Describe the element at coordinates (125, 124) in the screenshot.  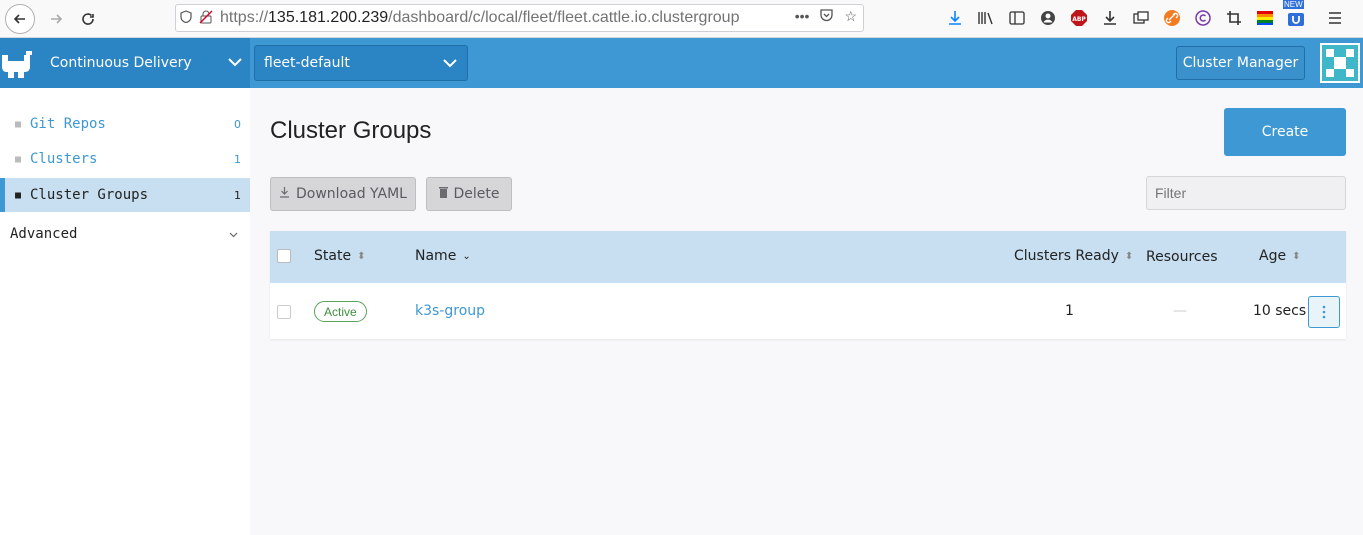
I see `sidebar-item-git-repos: ■ Git Repos 0` at that location.